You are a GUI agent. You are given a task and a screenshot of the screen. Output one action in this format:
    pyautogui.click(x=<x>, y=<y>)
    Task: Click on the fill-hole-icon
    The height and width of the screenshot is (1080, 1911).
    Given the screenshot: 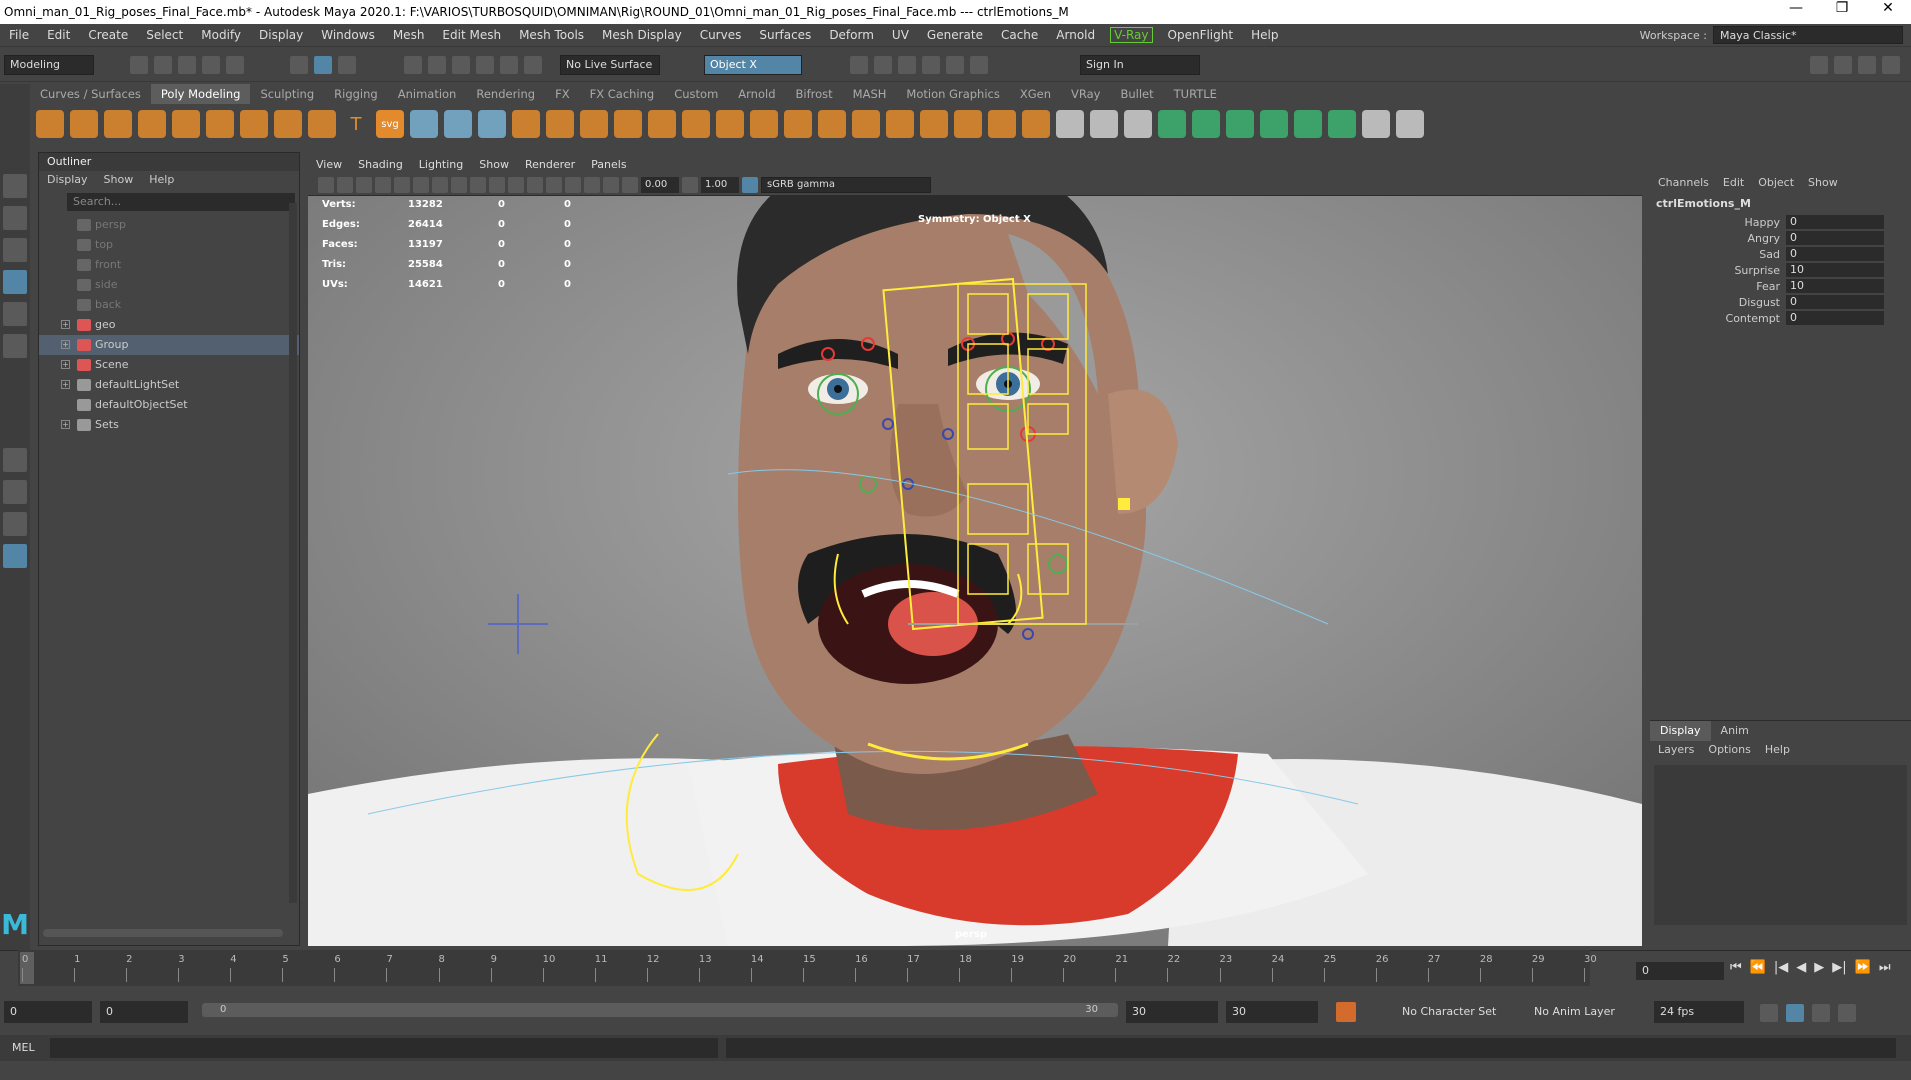 What is the action you would take?
    pyautogui.click(x=662, y=124)
    